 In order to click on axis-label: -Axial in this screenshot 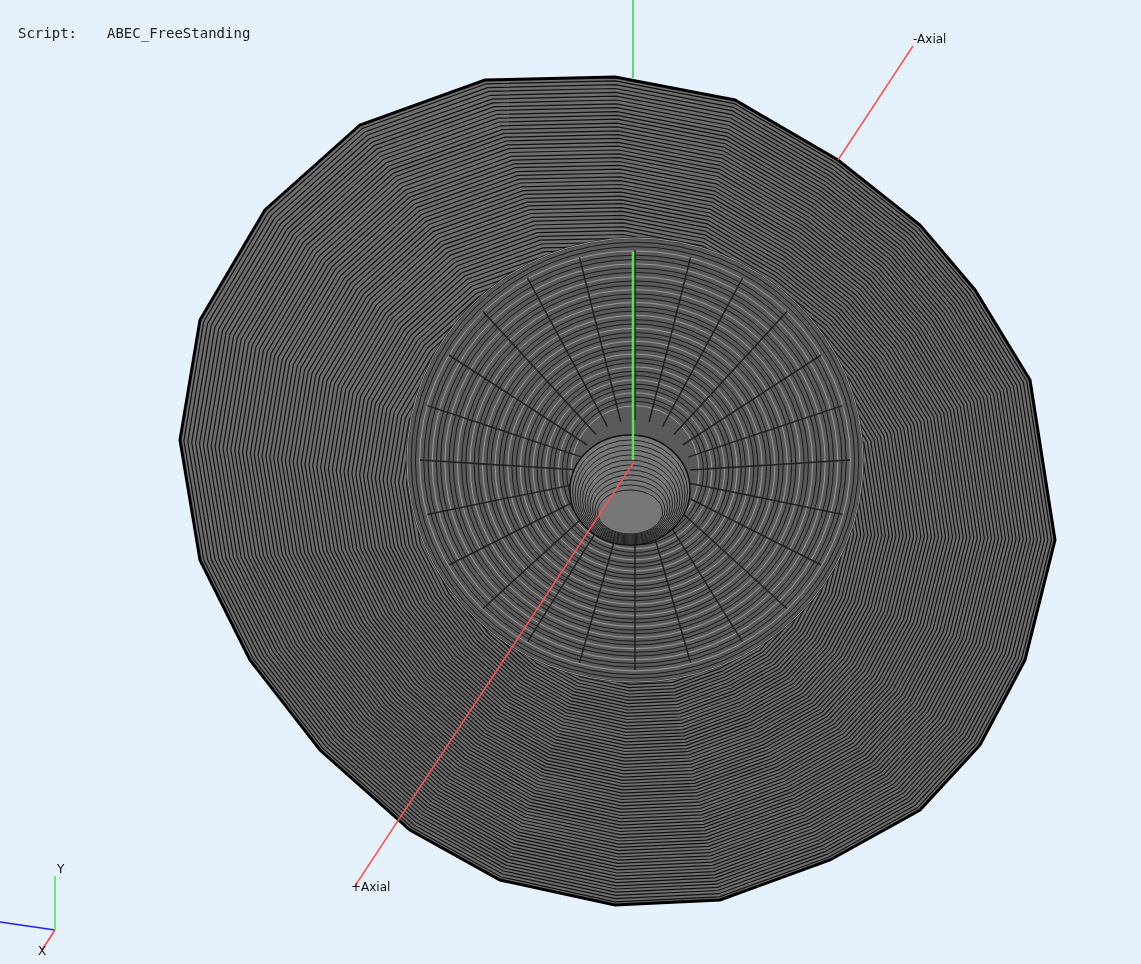, I will do `click(930, 39)`.